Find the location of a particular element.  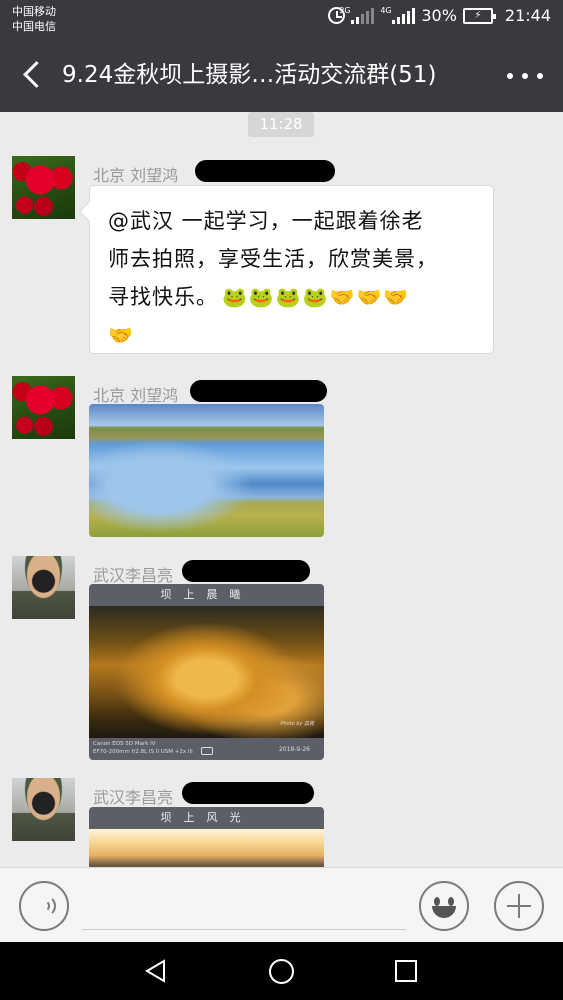

emoji-icon is located at coordinates (444, 906).